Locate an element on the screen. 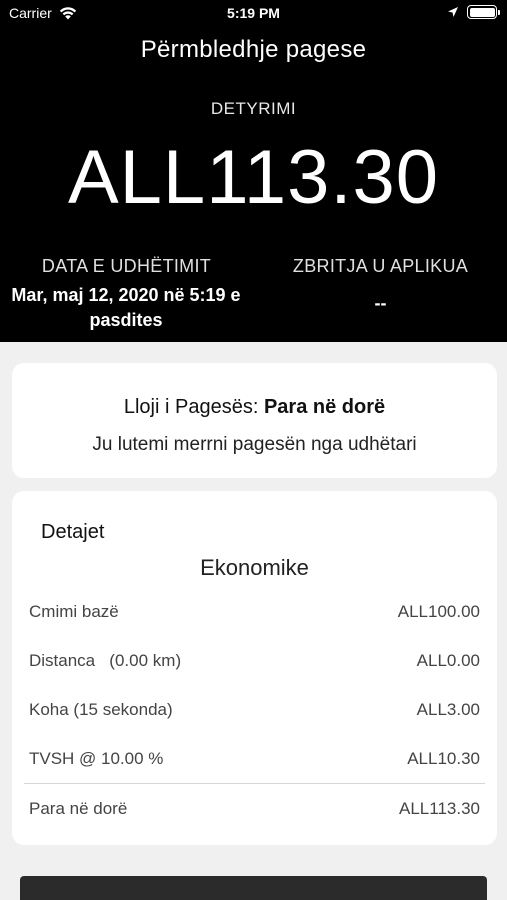 This screenshot has height=900, width=507. amount-due-label: DETYRIMI is located at coordinates (253, 108).